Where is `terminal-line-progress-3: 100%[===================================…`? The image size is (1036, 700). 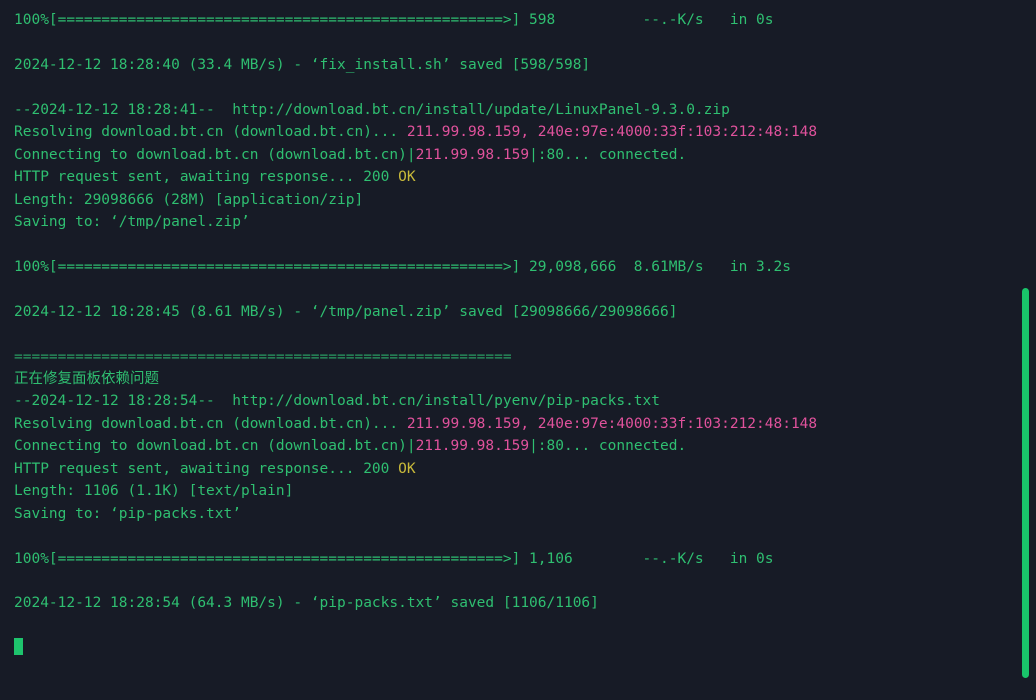 terminal-line-progress-3: 100%[===================================… is located at coordinates (525, 559).